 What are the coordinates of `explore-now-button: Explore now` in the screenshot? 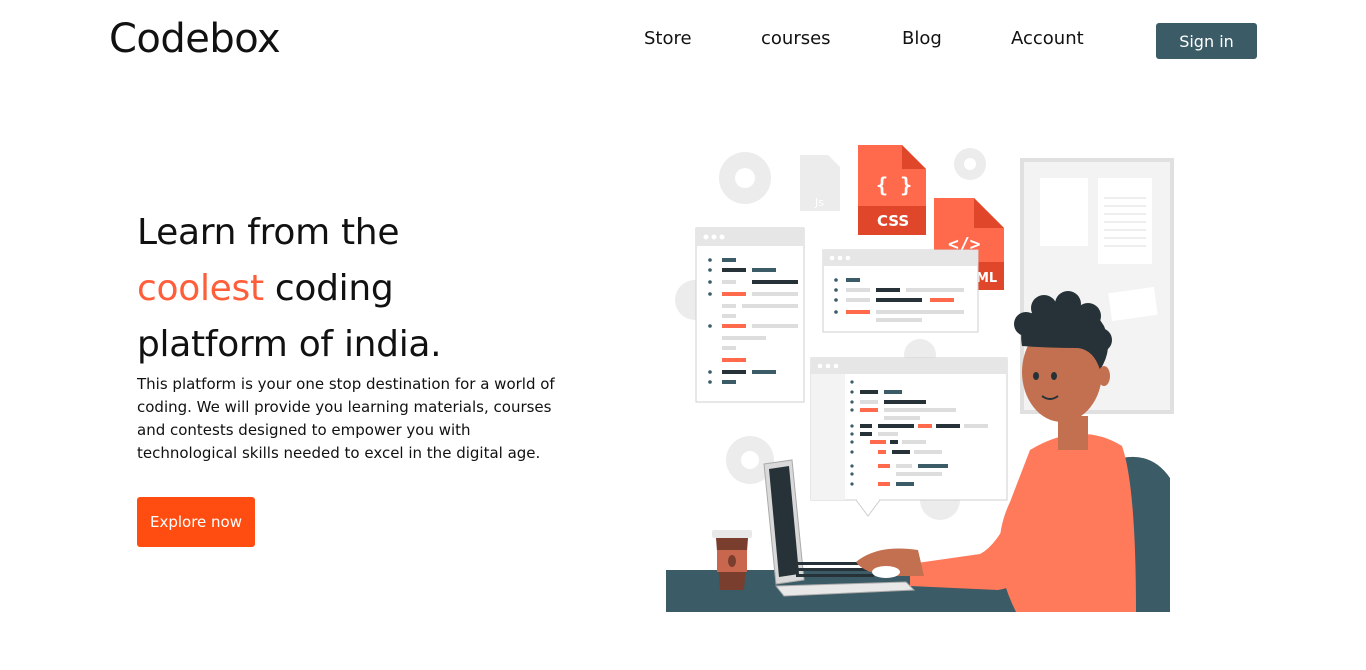 It's located at (196, 522).